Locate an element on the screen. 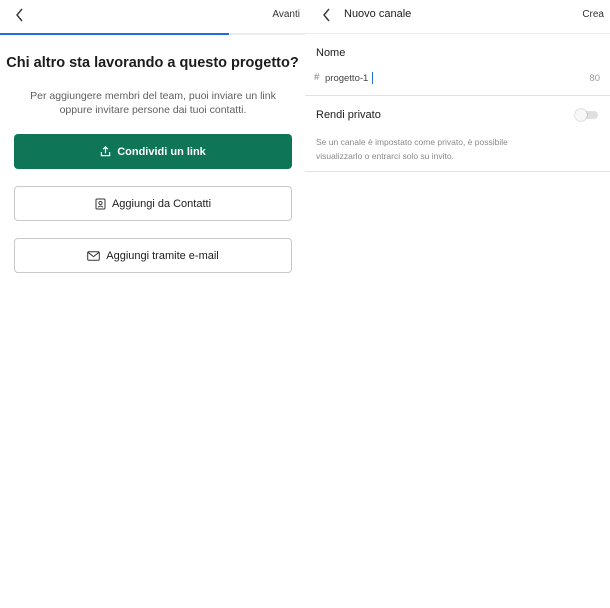 This screenshot has height=608, width=610. envelope-icon is located at coordinates (94, 255).